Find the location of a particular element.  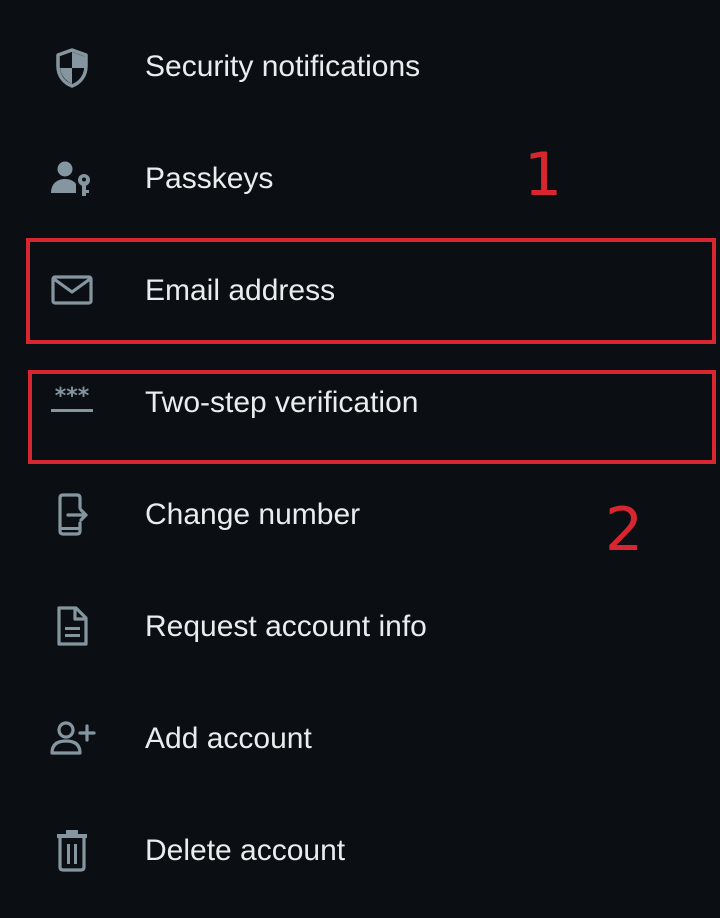

menu-item-delete-account: Delete account is located at coordinates (360, 852).